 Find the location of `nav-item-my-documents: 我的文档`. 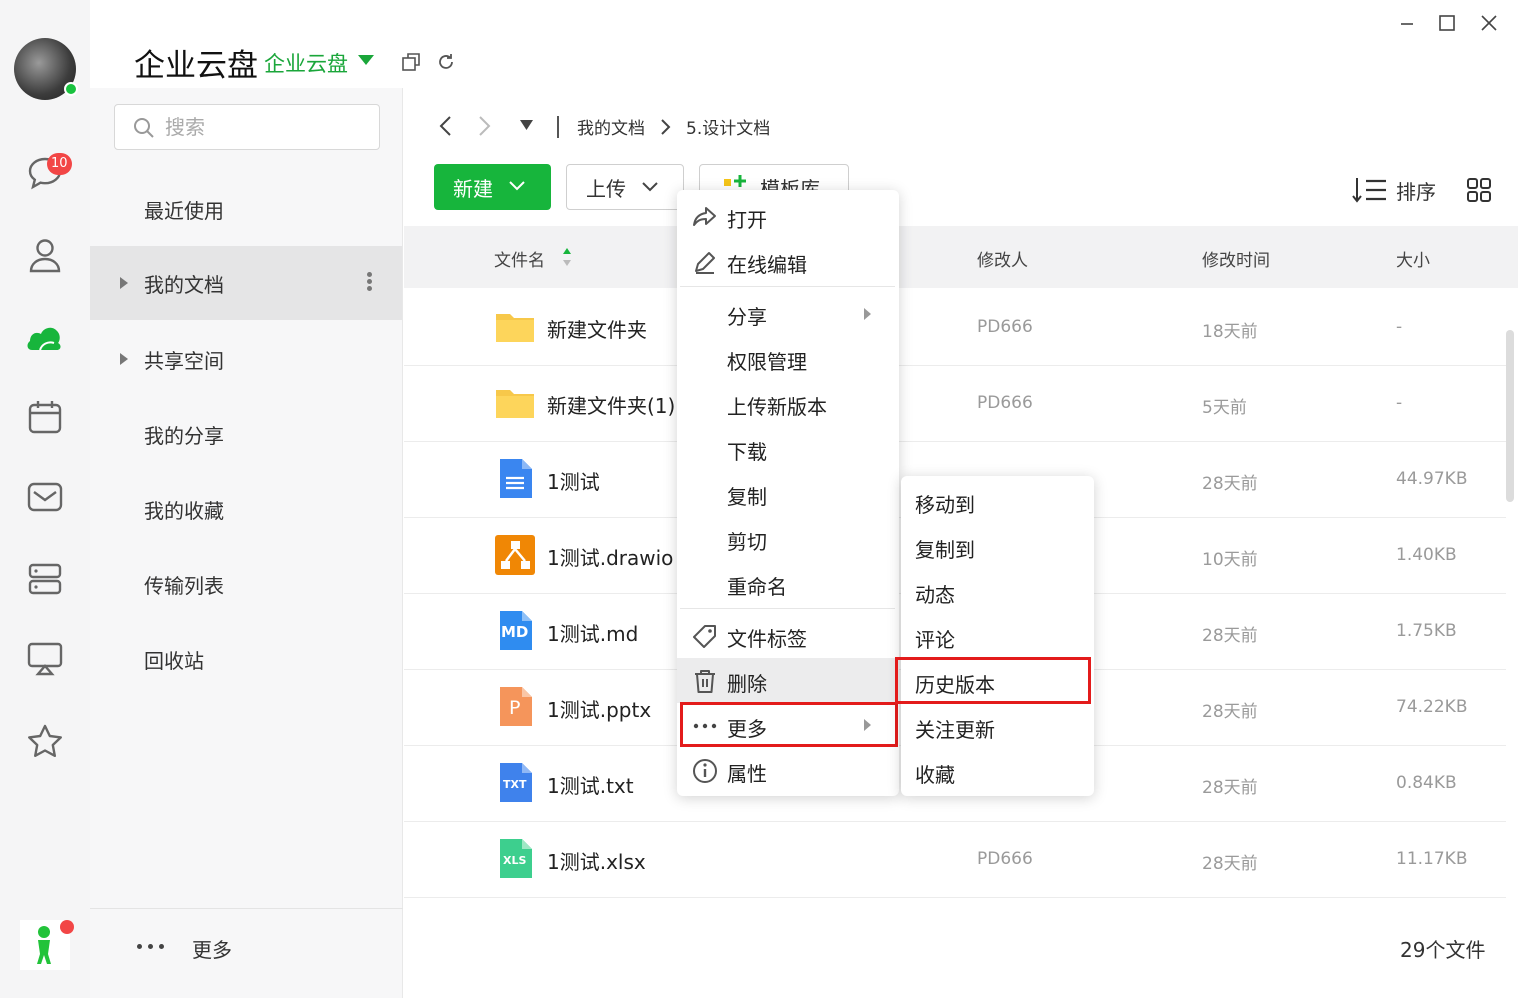

nav-item-my-documents: 我的文档 is located at coordinates (246, 283).